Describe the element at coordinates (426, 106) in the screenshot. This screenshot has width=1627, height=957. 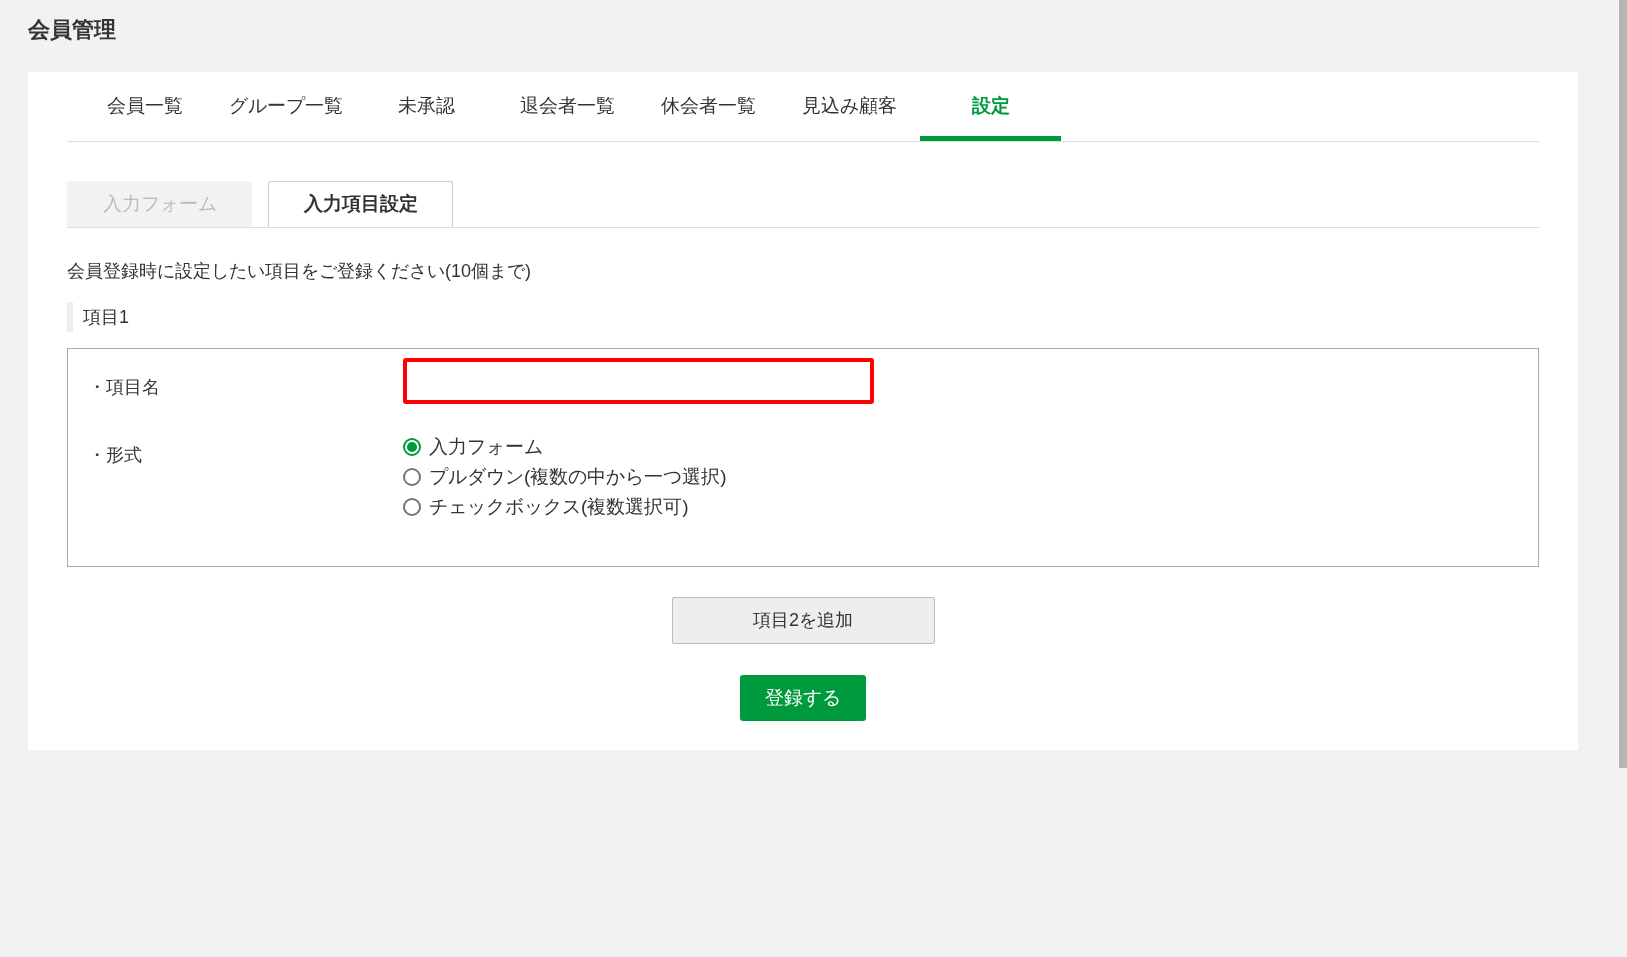
I see `nav-tab: 未承認` at that location.